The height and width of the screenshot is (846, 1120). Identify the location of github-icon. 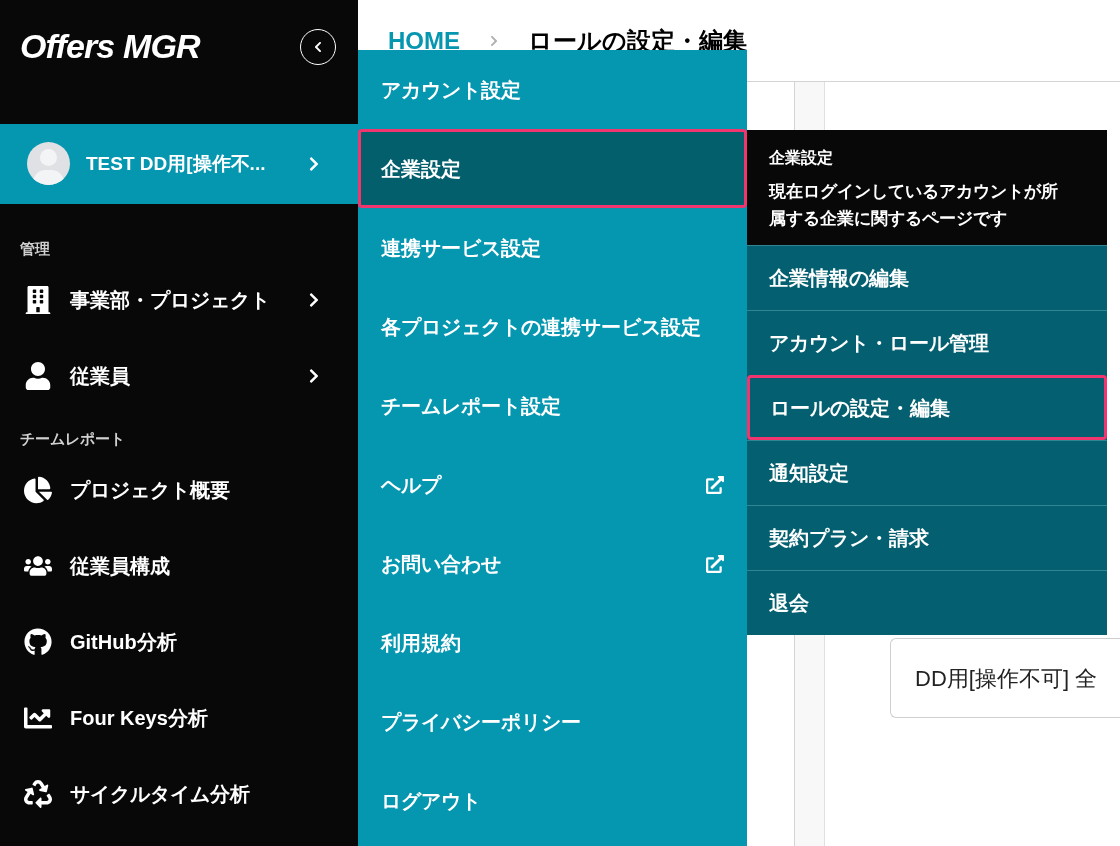
(38, 642).